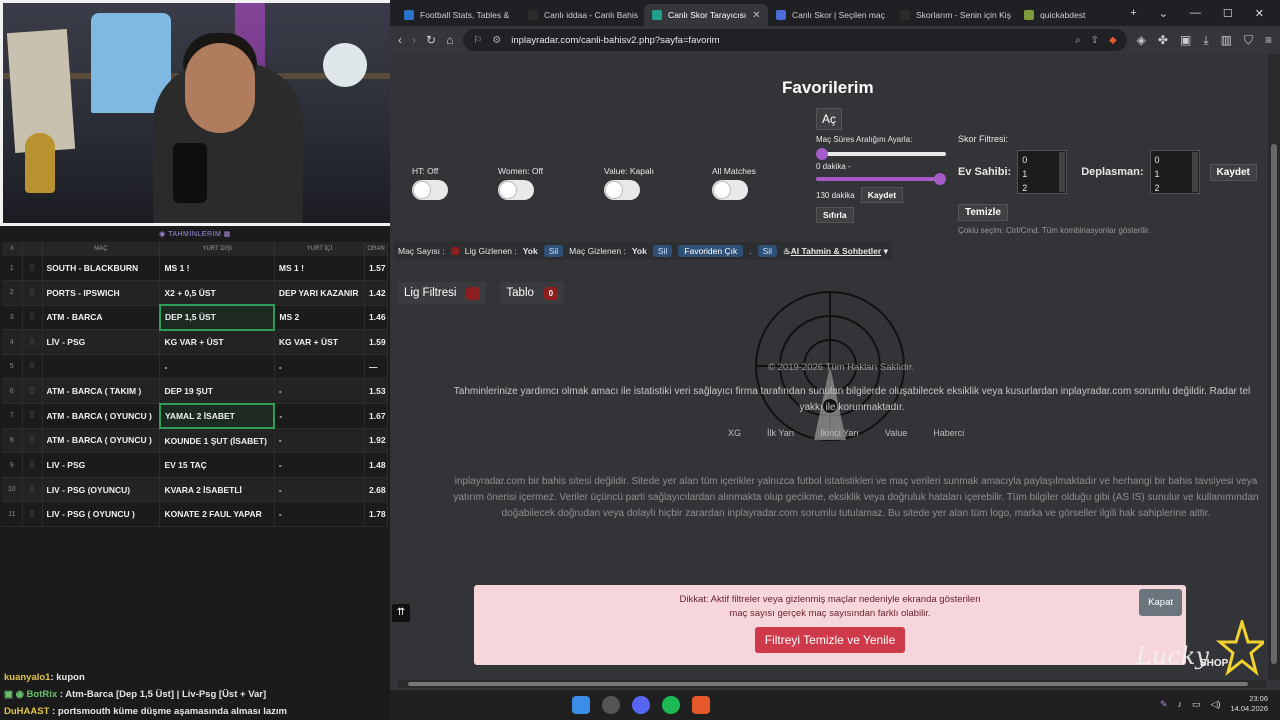 Image resolution: width=1280 pixels, height=720 pixels. Describe the element at coordinates (376, 490) in the screenshot. I see `row-odds: 2.68` at that location.